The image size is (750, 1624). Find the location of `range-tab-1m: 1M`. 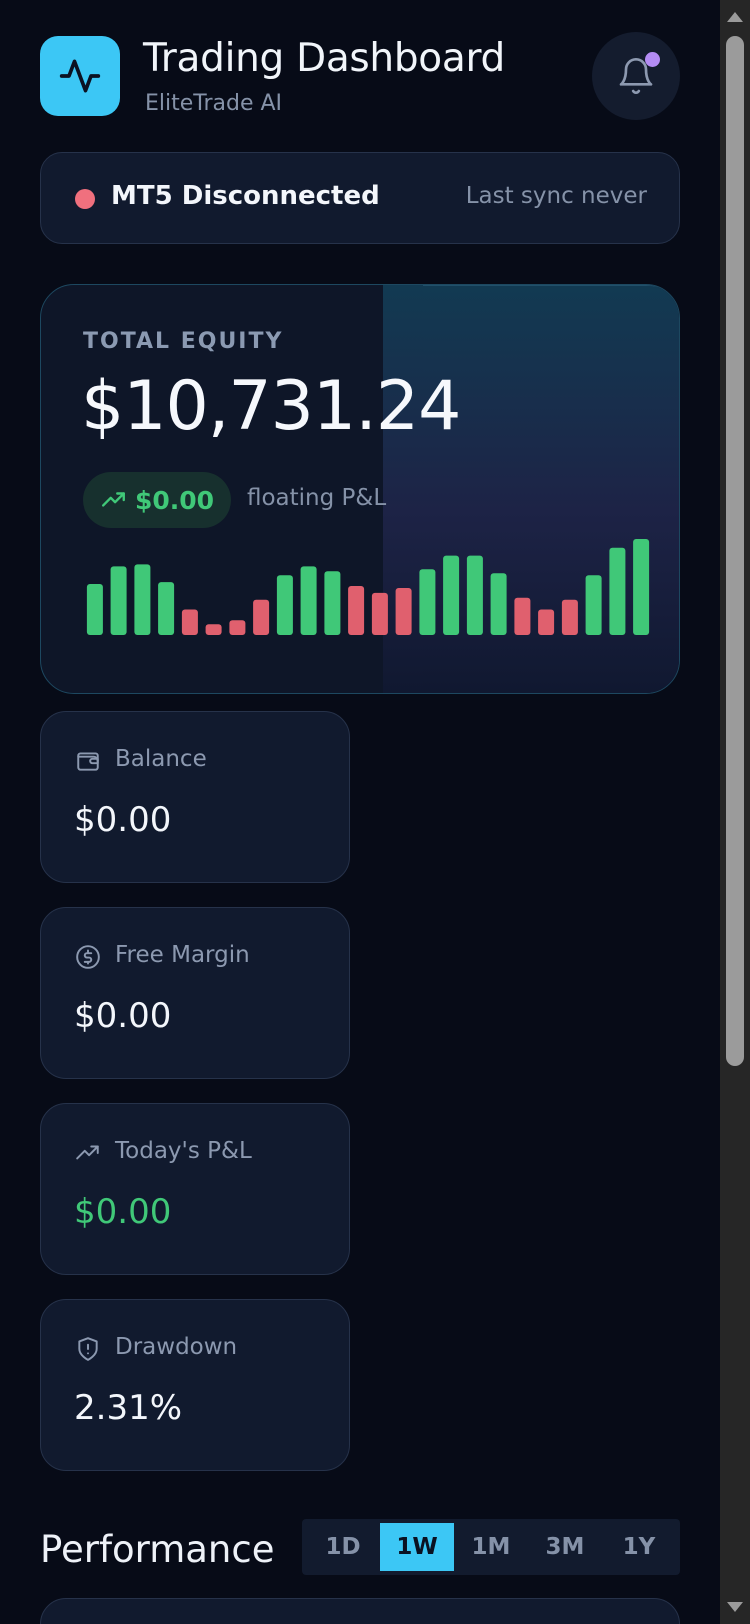

range-tab-1m: 1M is located at coordinates (491, 1547).